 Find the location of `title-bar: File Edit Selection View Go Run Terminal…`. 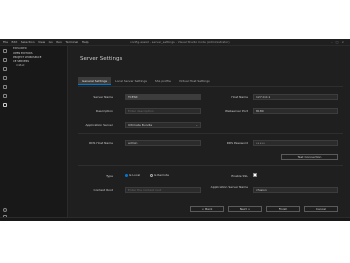

title-bar: File Edit Selection View Go Run Terminal… is located at coordinates (175, 42).